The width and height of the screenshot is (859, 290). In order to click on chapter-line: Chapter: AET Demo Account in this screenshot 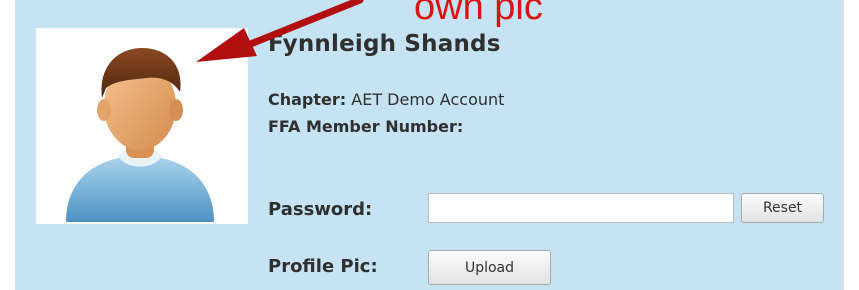, I will do `click(386, 99)`.